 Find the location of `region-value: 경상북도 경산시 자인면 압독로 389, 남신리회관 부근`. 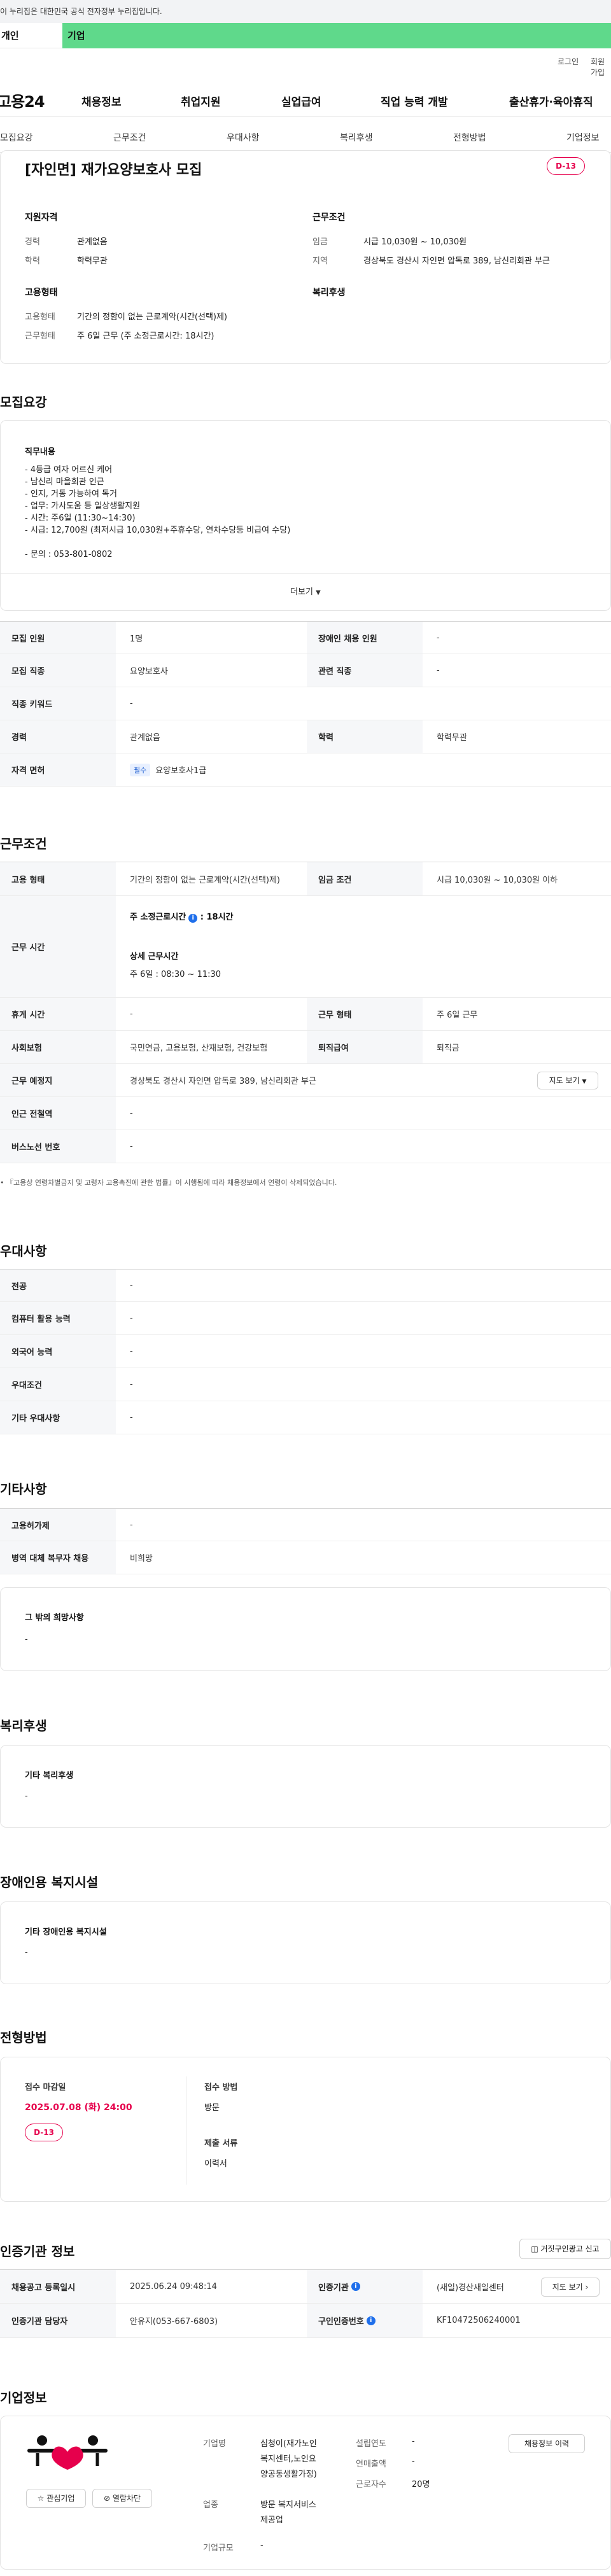

region-value: 경상북도 경산시 자인면 압독로 389, 남신리회관 부근 is located at coordinates (456, 261).